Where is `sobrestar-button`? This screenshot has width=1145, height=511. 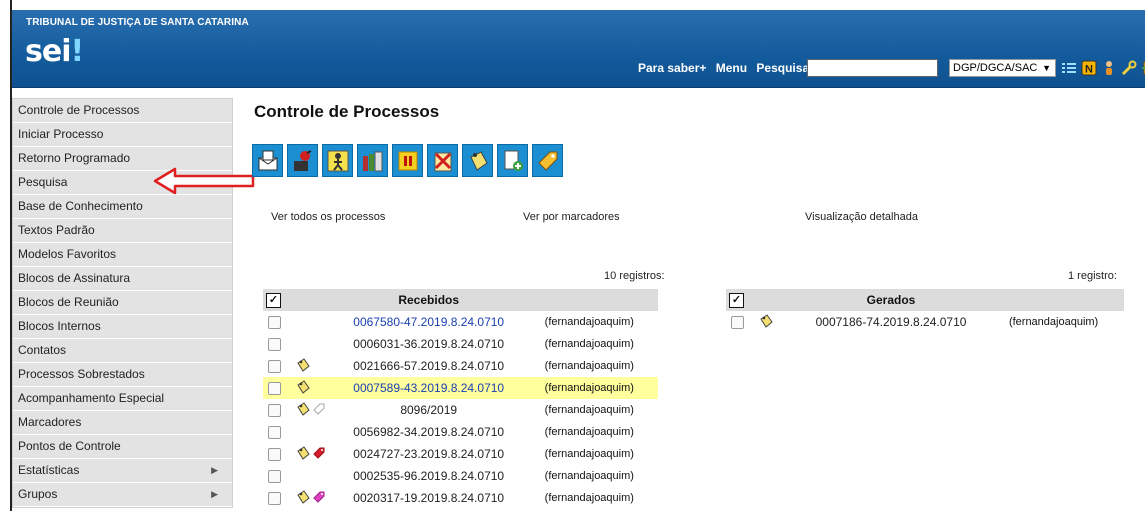
sobrestar-button is located at coordinates (372, 160).